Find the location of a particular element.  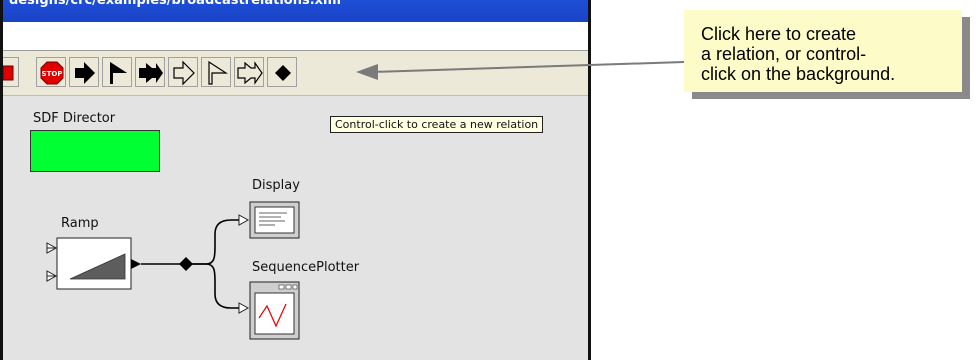

arrow-outline-icon is located at coordinates (184, 73).